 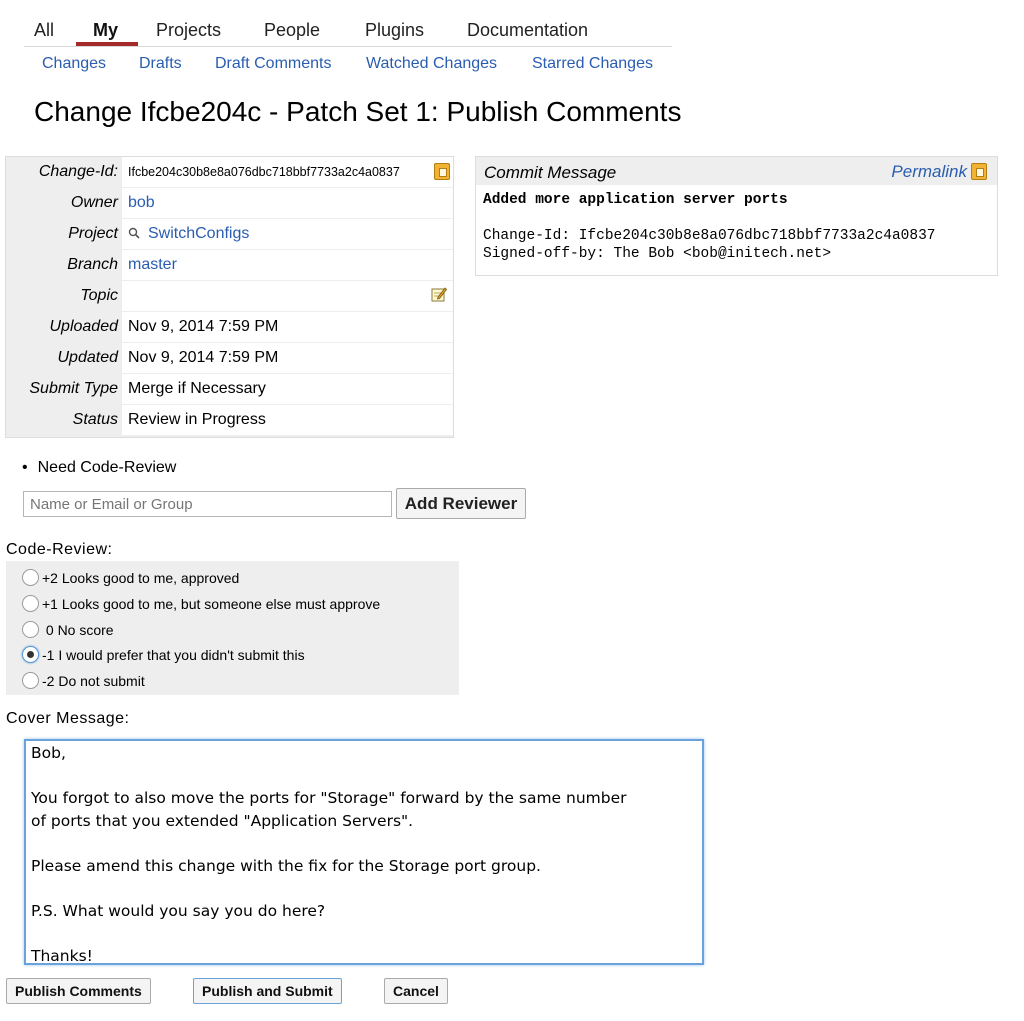 I want to click on permalink-link: Permalink, so click(x=929, y=172).